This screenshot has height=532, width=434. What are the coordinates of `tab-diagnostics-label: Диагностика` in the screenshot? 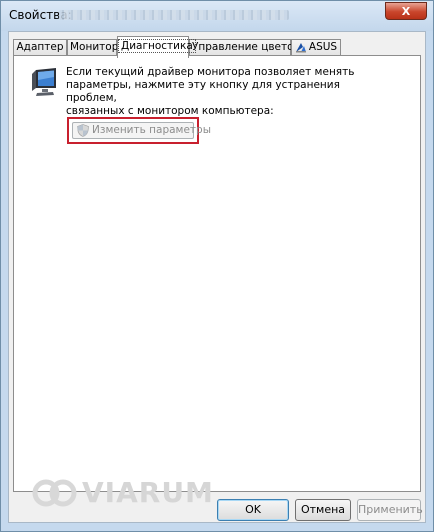 It's located at (157, 46).